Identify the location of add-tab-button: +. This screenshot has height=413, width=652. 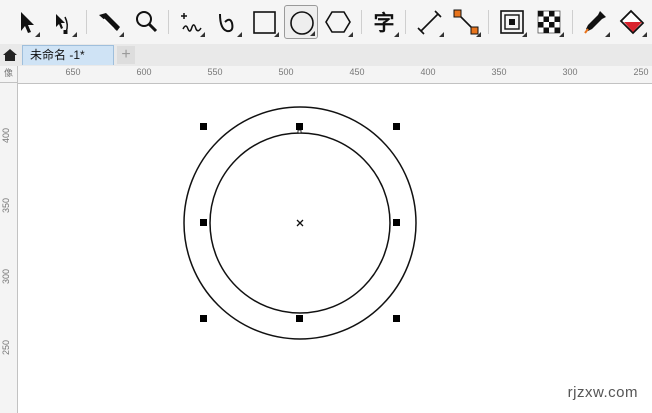
(126, 55).